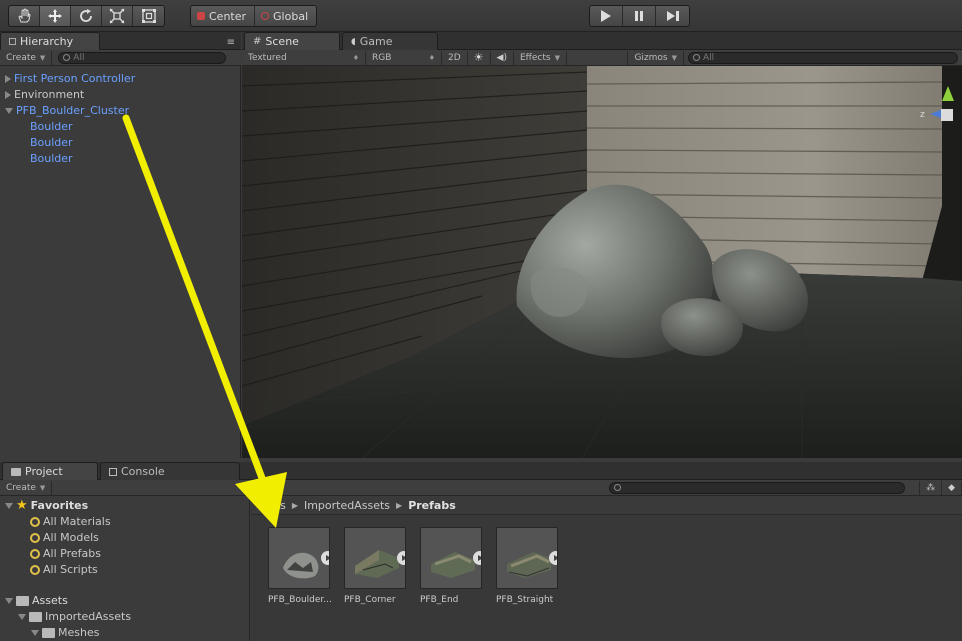  I want to click on hierarchy-item-pfb-boulder-cluster: PFB_Boulder_Cluster, so click(67, 111).